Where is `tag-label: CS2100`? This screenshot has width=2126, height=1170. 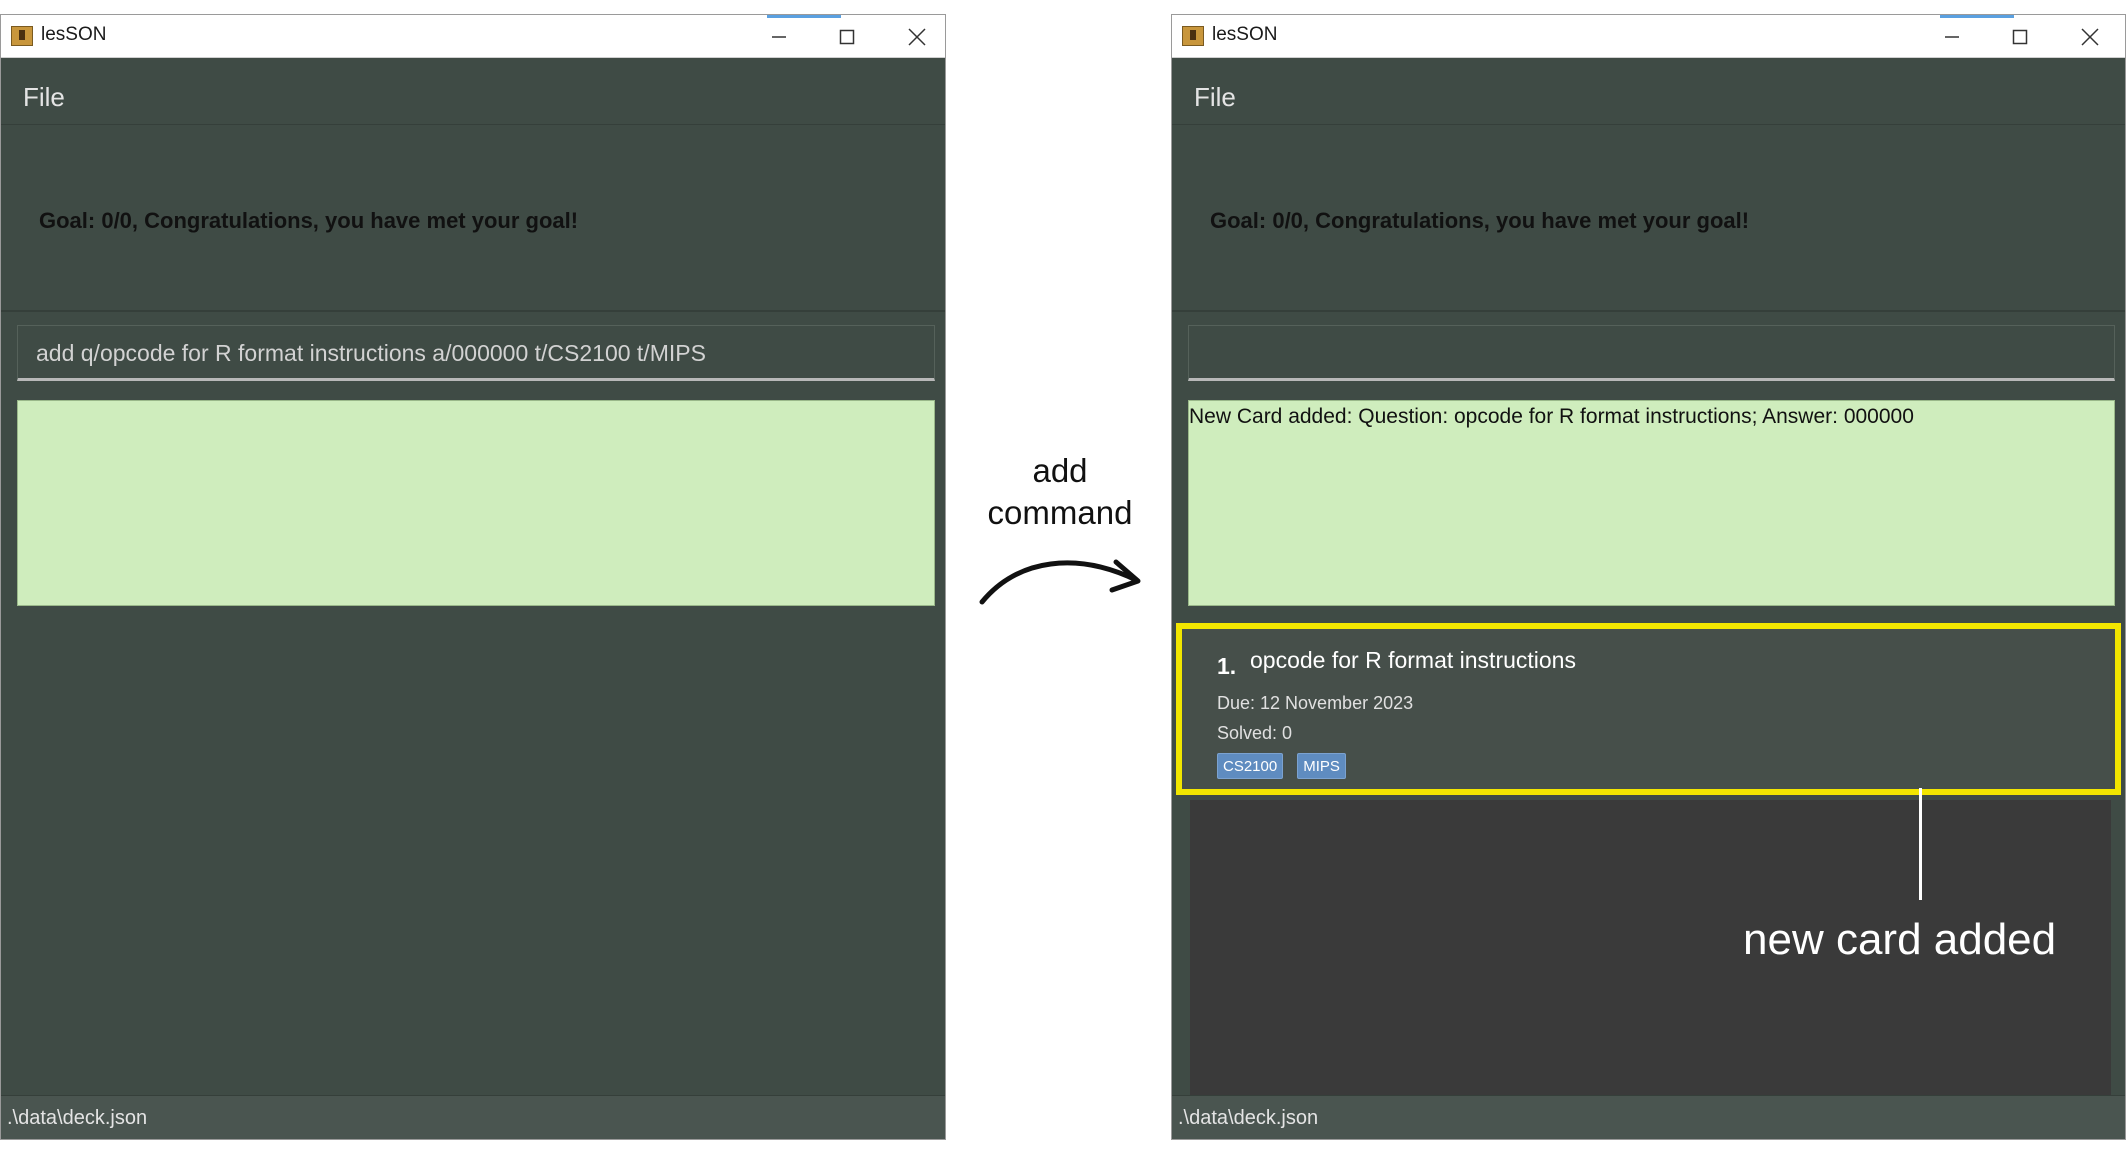 tag-label: CS2100 is located at coordinates (1250, 766).